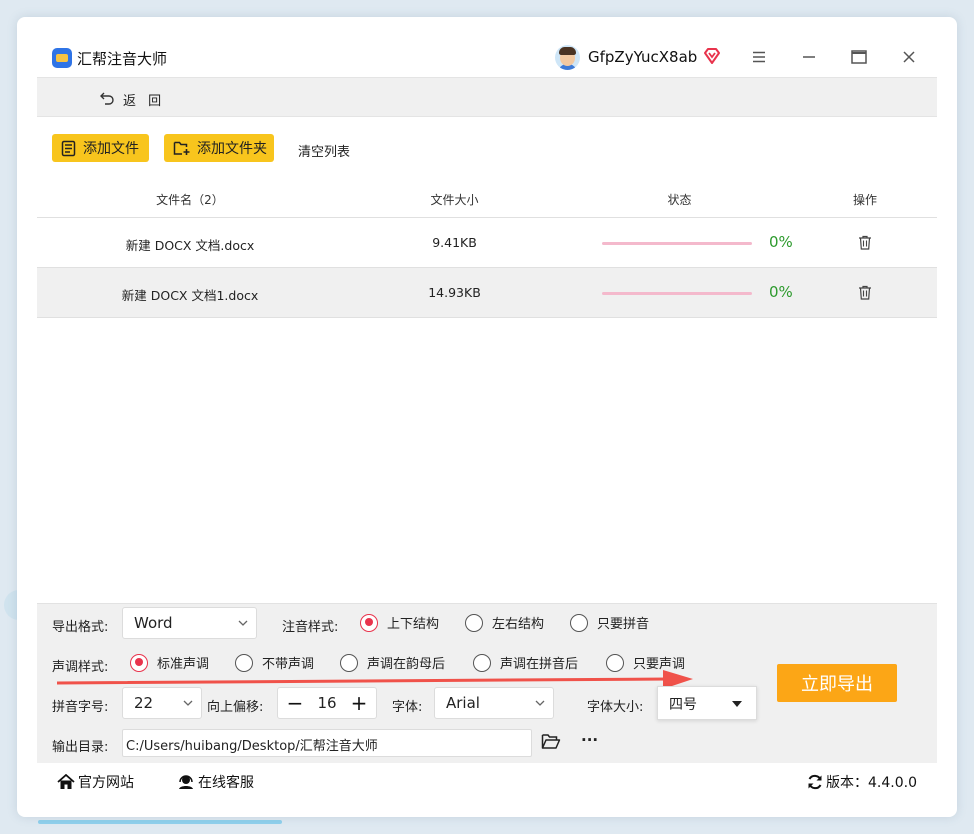 The width and height of the screenshot is (974, 834). I want to click on offset-increment-button: +, so click(359, 703).